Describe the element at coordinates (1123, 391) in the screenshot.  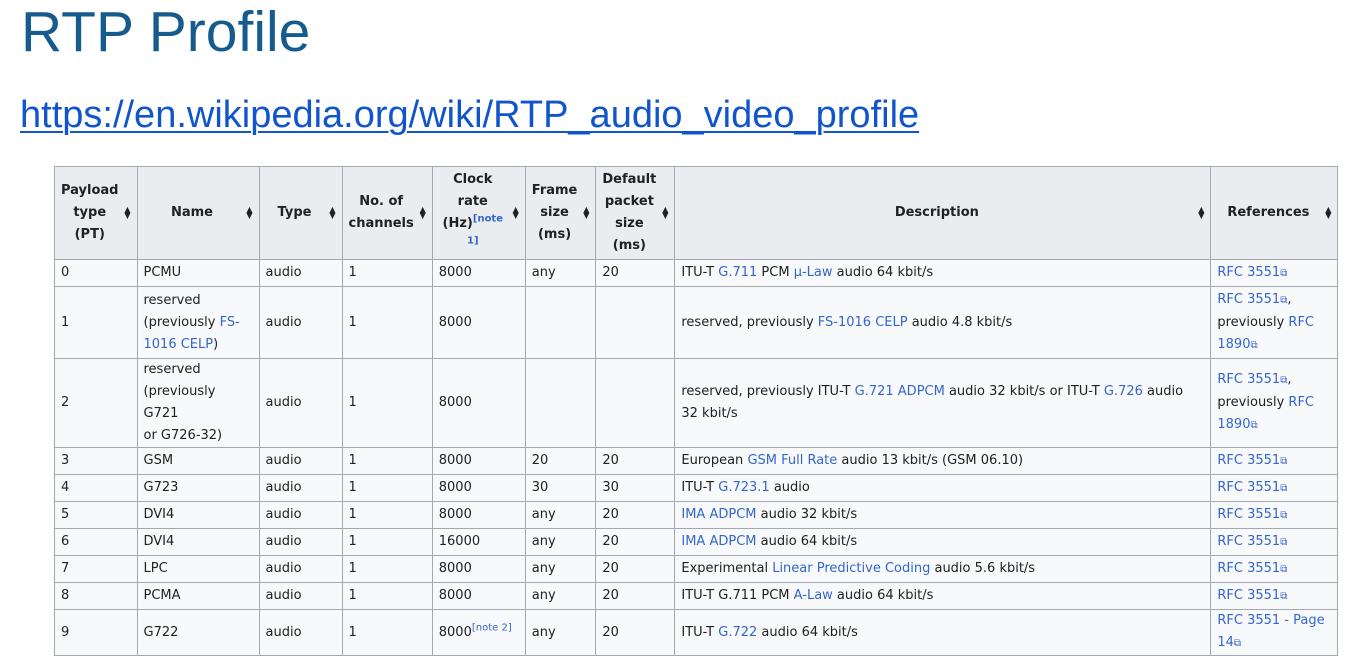
I see `wiki-link: G.726` at that location.